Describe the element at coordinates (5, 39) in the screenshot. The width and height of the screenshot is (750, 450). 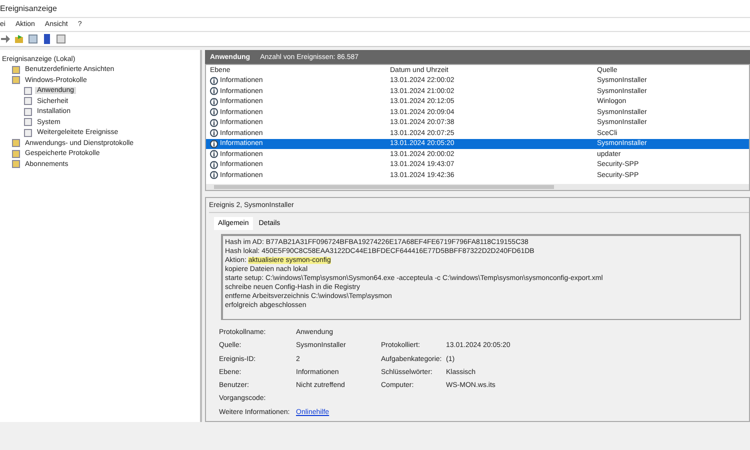
I see `forward-arrow-icon` at that location.